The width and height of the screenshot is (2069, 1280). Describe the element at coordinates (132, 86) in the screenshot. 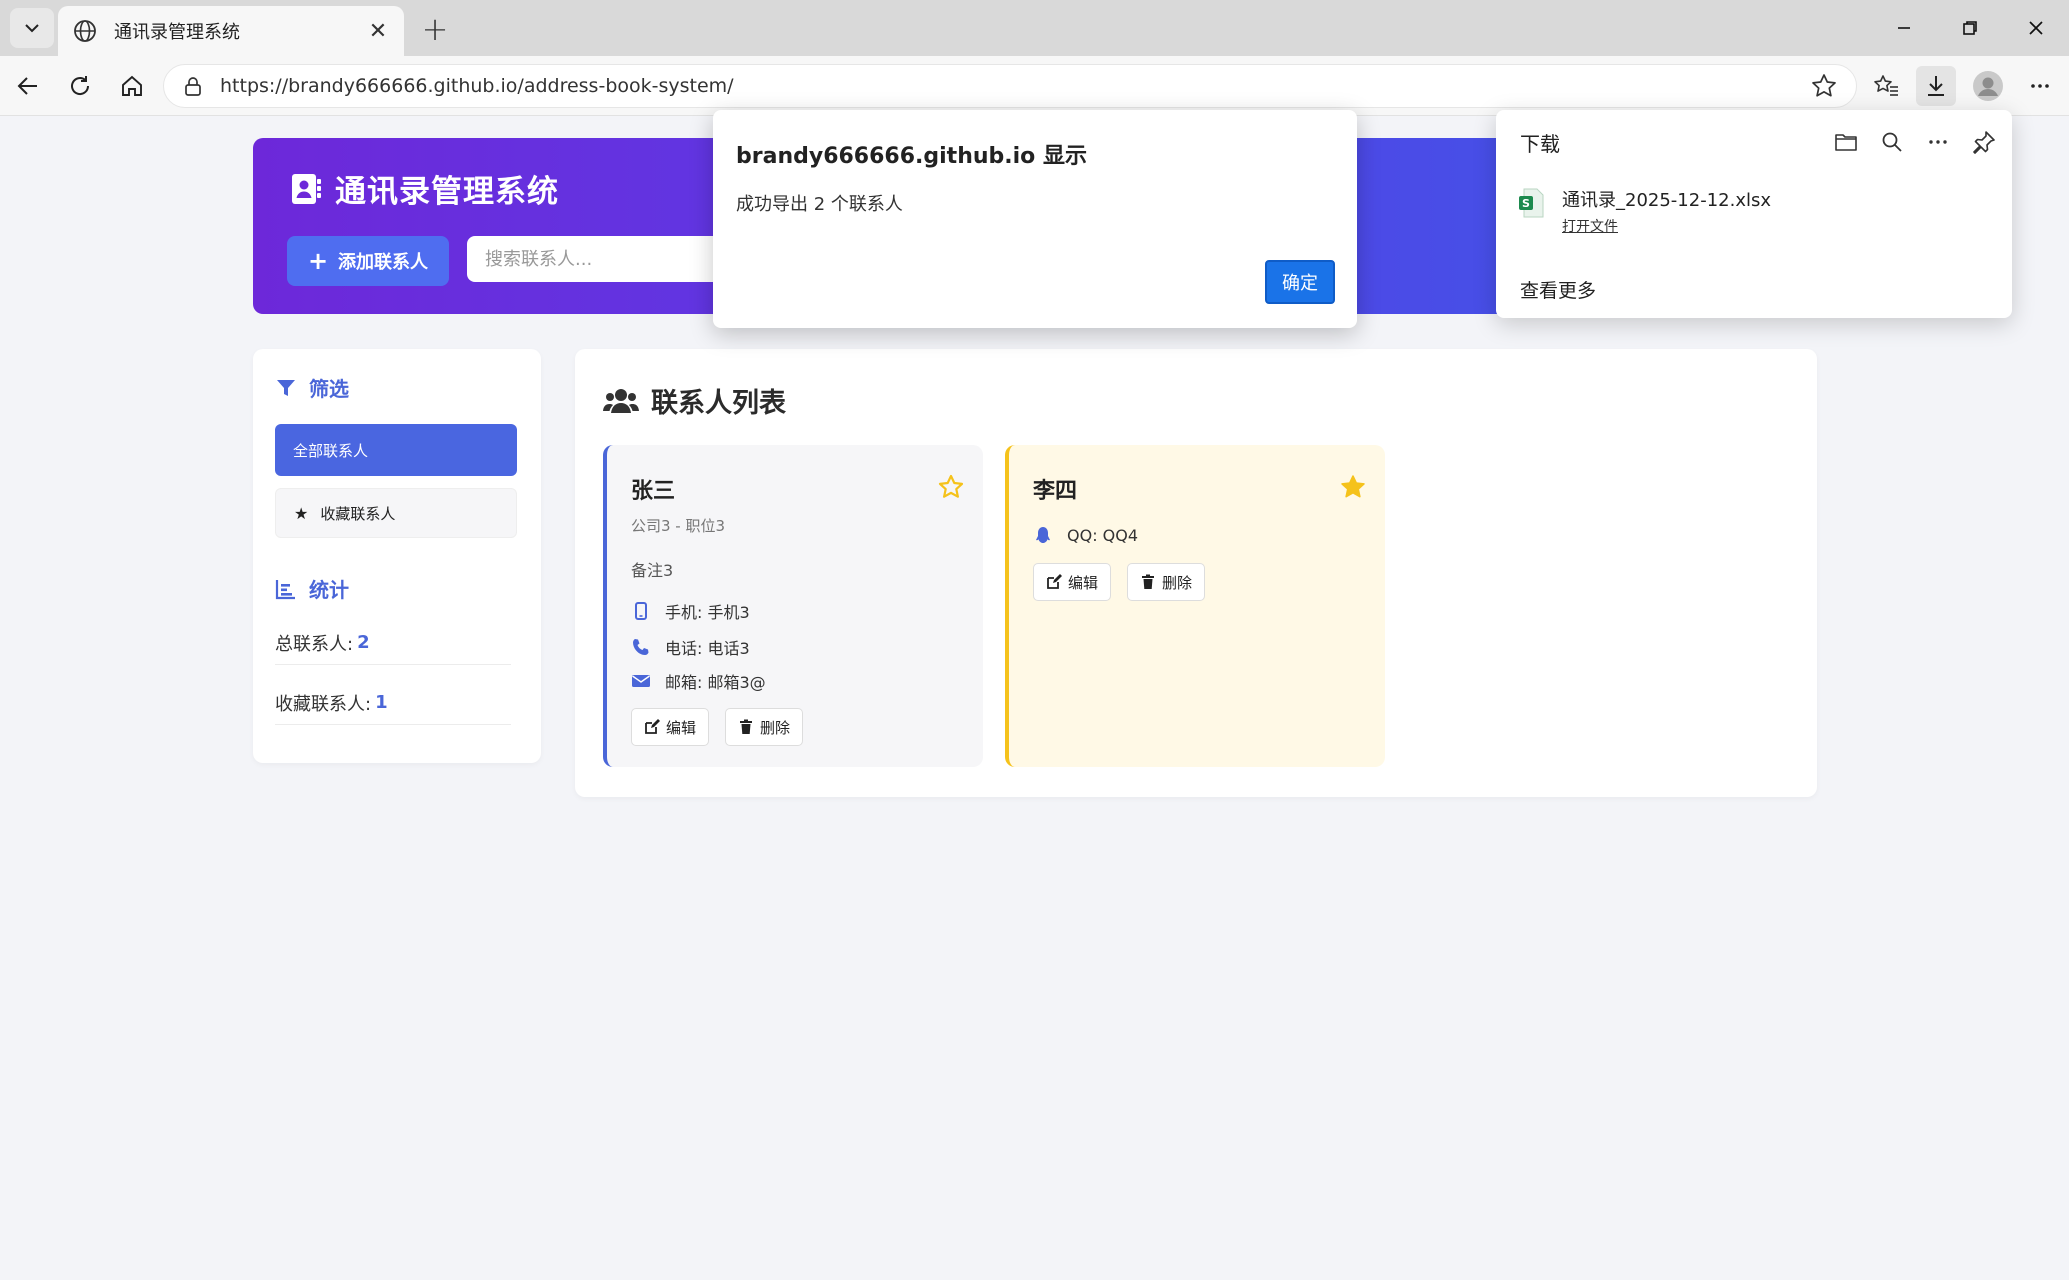

I see `home-button` at that location.